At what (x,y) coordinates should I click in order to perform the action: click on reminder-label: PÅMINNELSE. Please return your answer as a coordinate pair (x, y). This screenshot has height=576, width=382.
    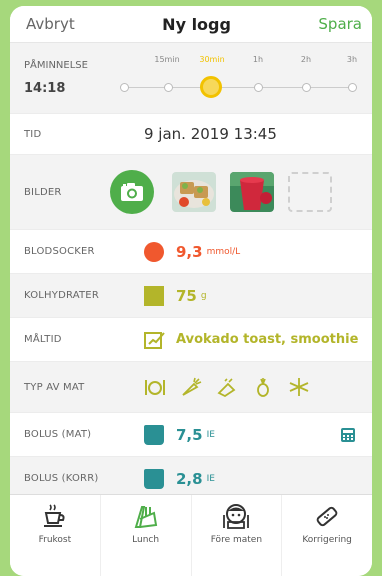
    Looking at the image, I should click on (56, 65).